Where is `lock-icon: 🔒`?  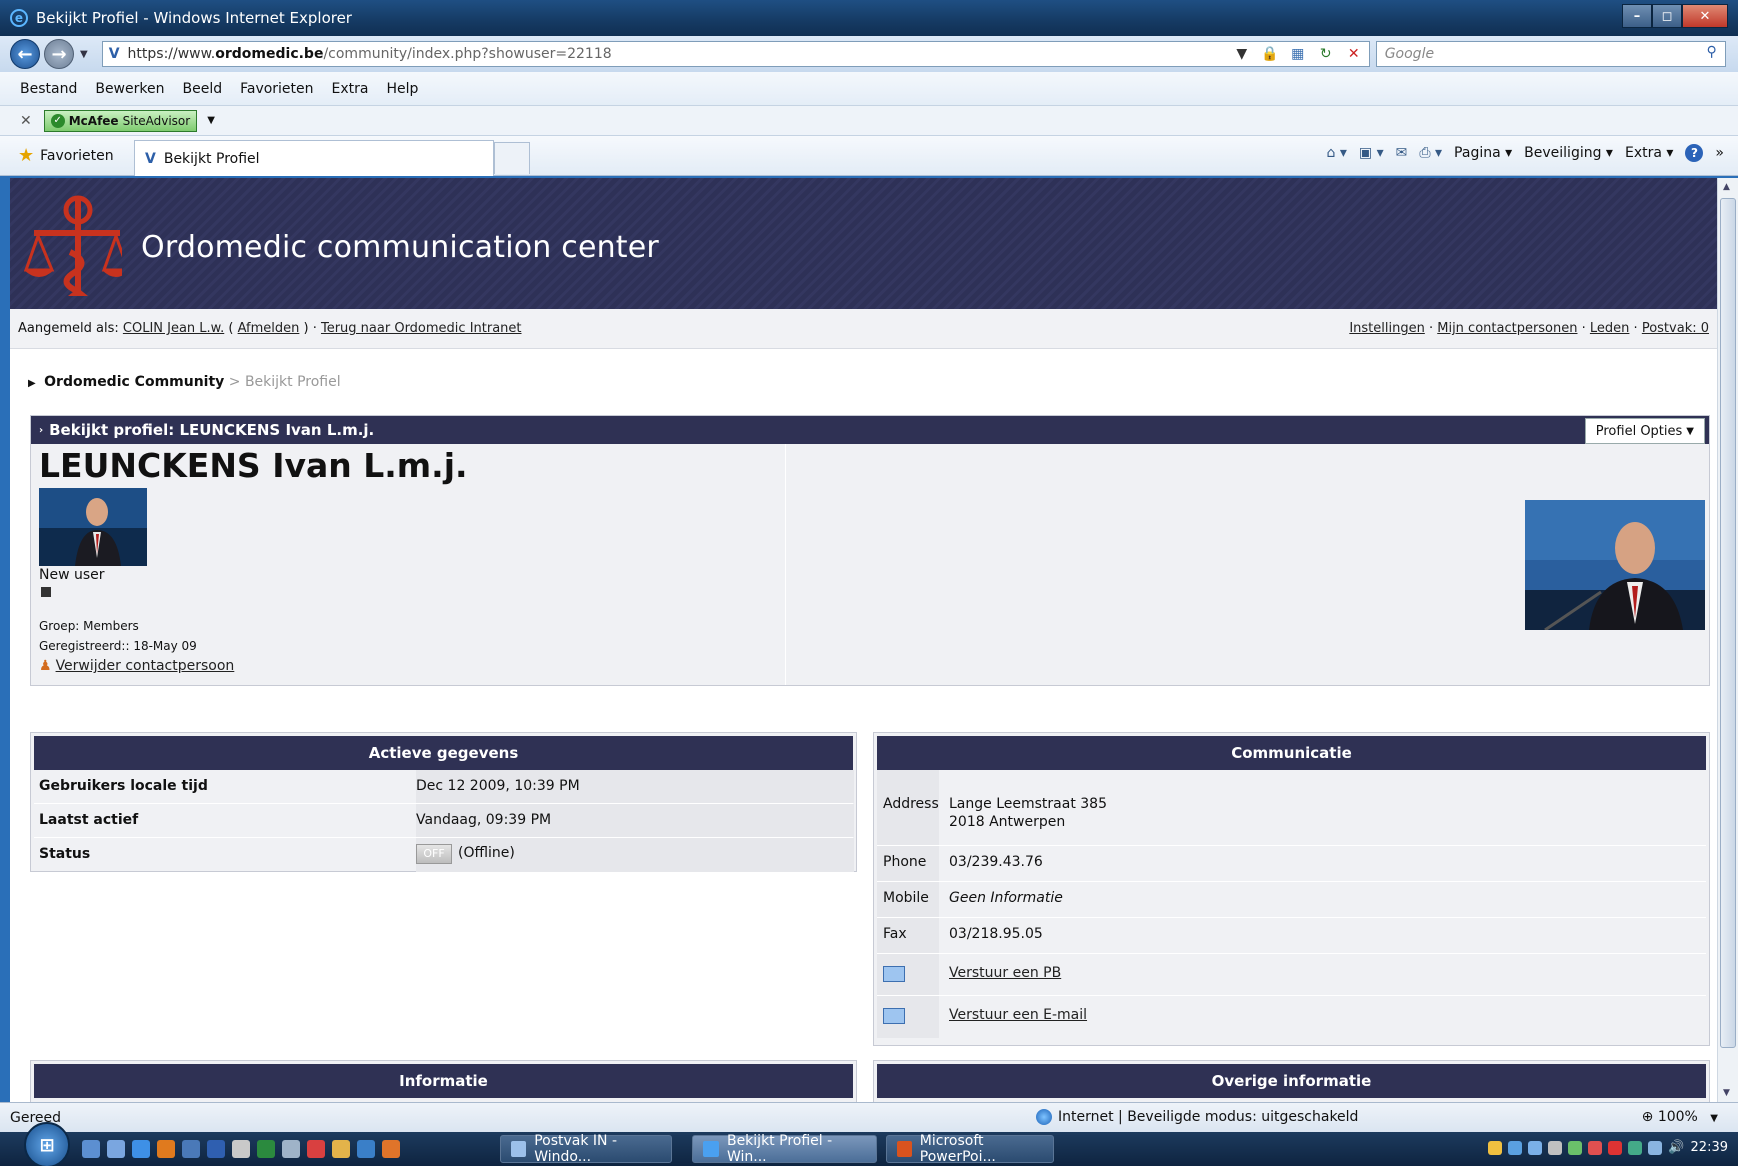 lock-icon: 🔒 is located at coordinates (1270, 54).